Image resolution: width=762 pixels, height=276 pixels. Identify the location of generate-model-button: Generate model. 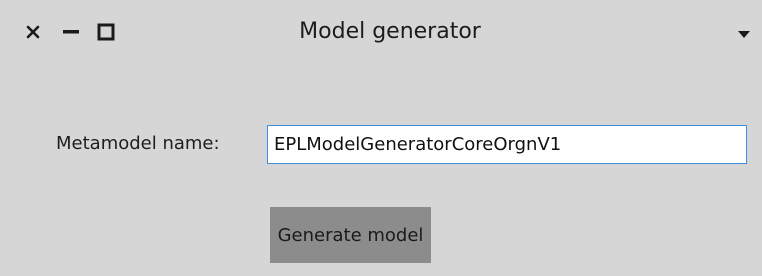
(350, 235).